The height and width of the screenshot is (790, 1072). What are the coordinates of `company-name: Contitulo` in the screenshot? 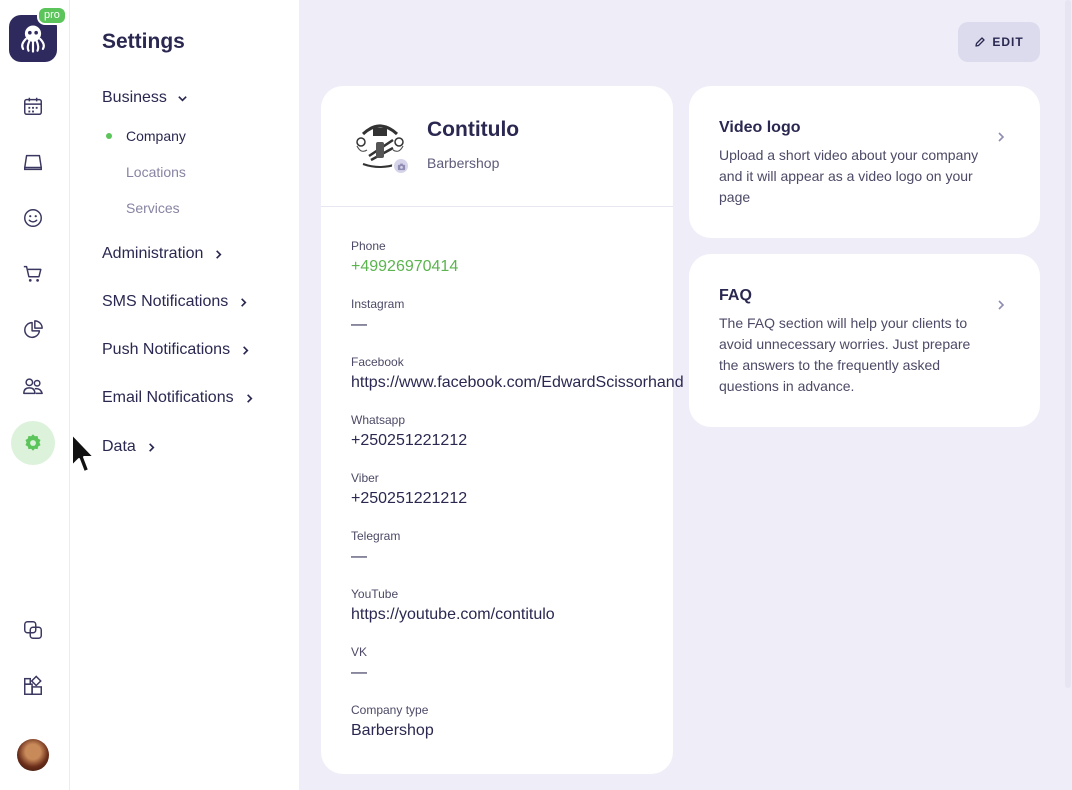 It's located at (473, 129).